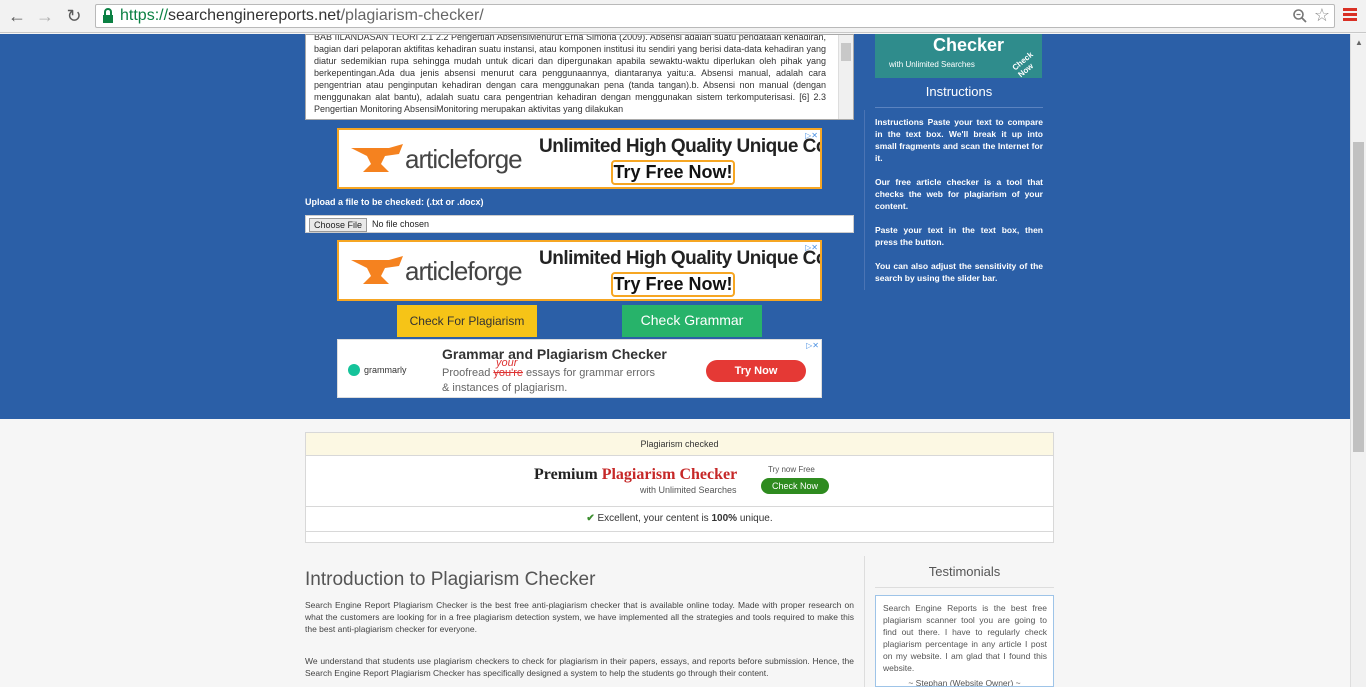 This screenshot has width=1366, height=687. I want to click on premium-try-label: Try now Free, so click(791, 469).